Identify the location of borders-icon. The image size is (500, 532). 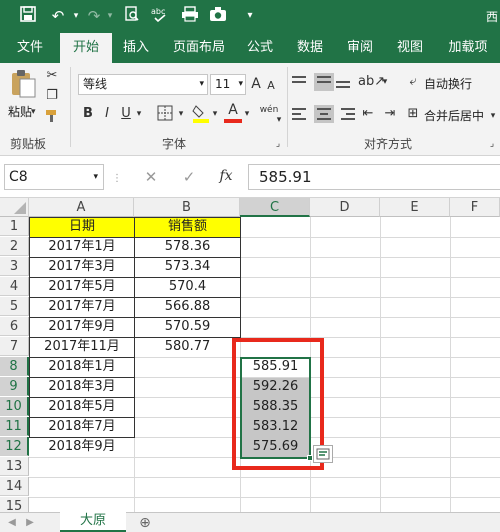
(165, 116).